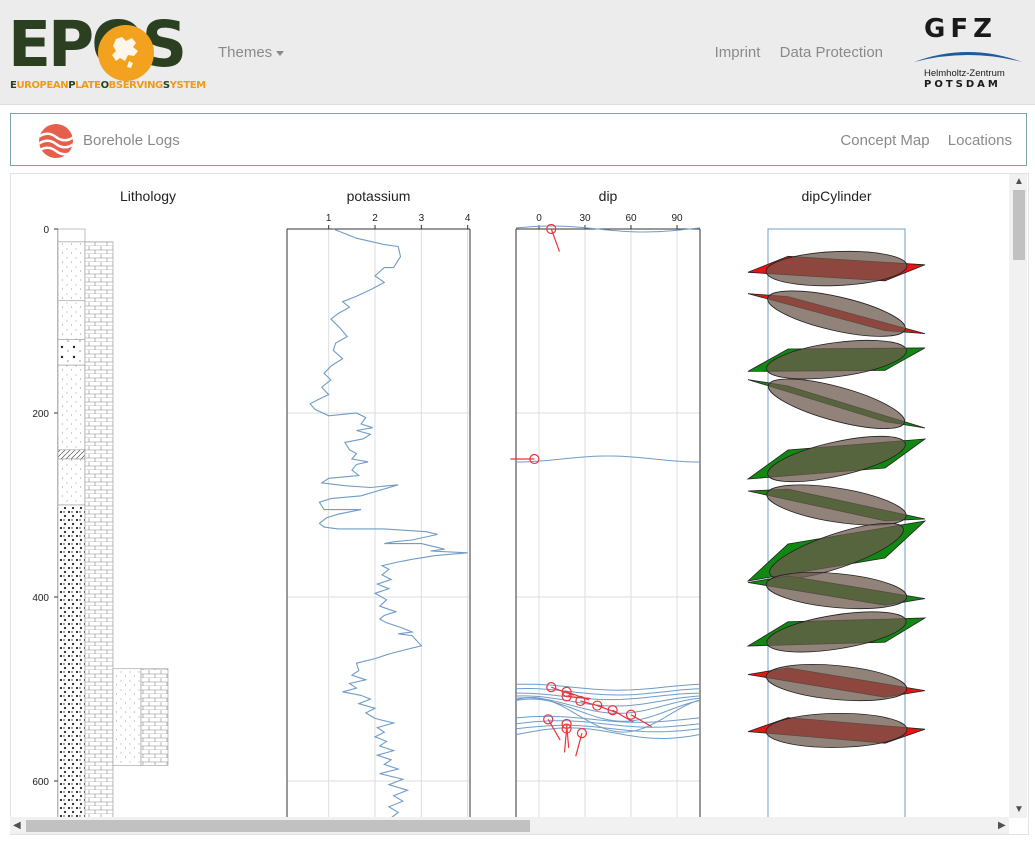  What do you see at coordinates (962, 84) in the screenshot?
I see `gfz-subtitle-2: POTSDAM` at bounding box center [962, 84].